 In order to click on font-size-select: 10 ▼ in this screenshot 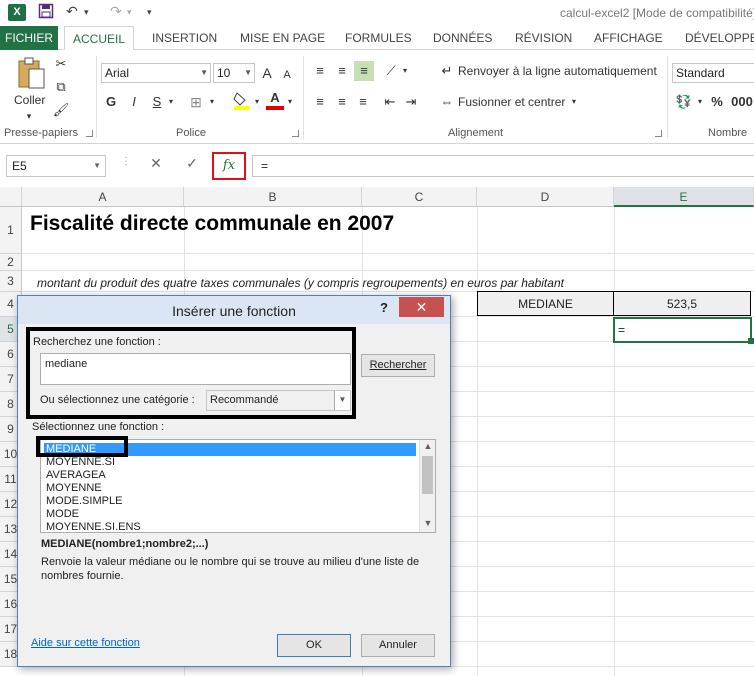, I will do `click(234, 73)`.